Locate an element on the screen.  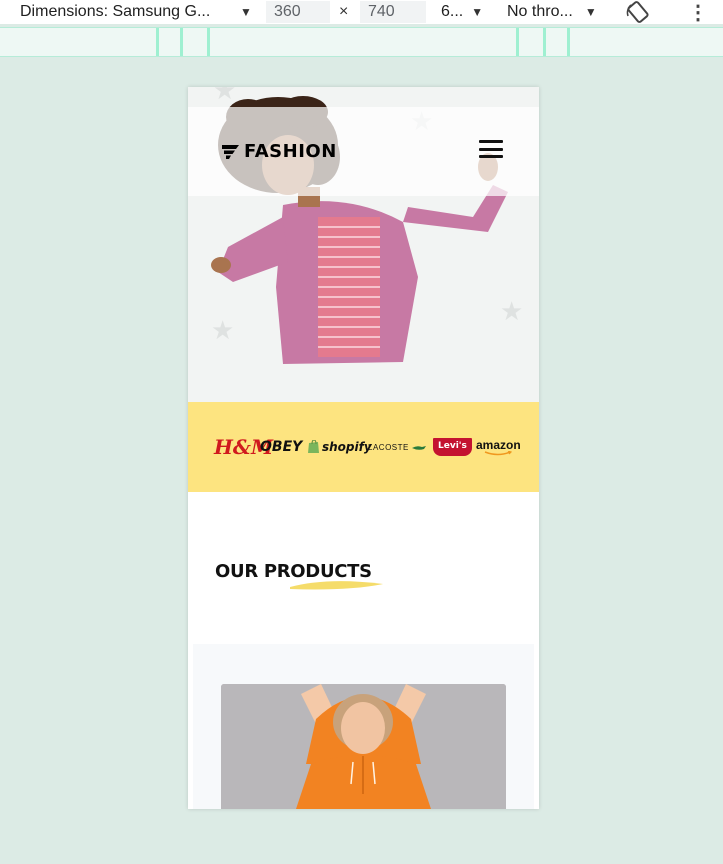
swap-dimensions-icon: × is located at coordinates (343, 12).